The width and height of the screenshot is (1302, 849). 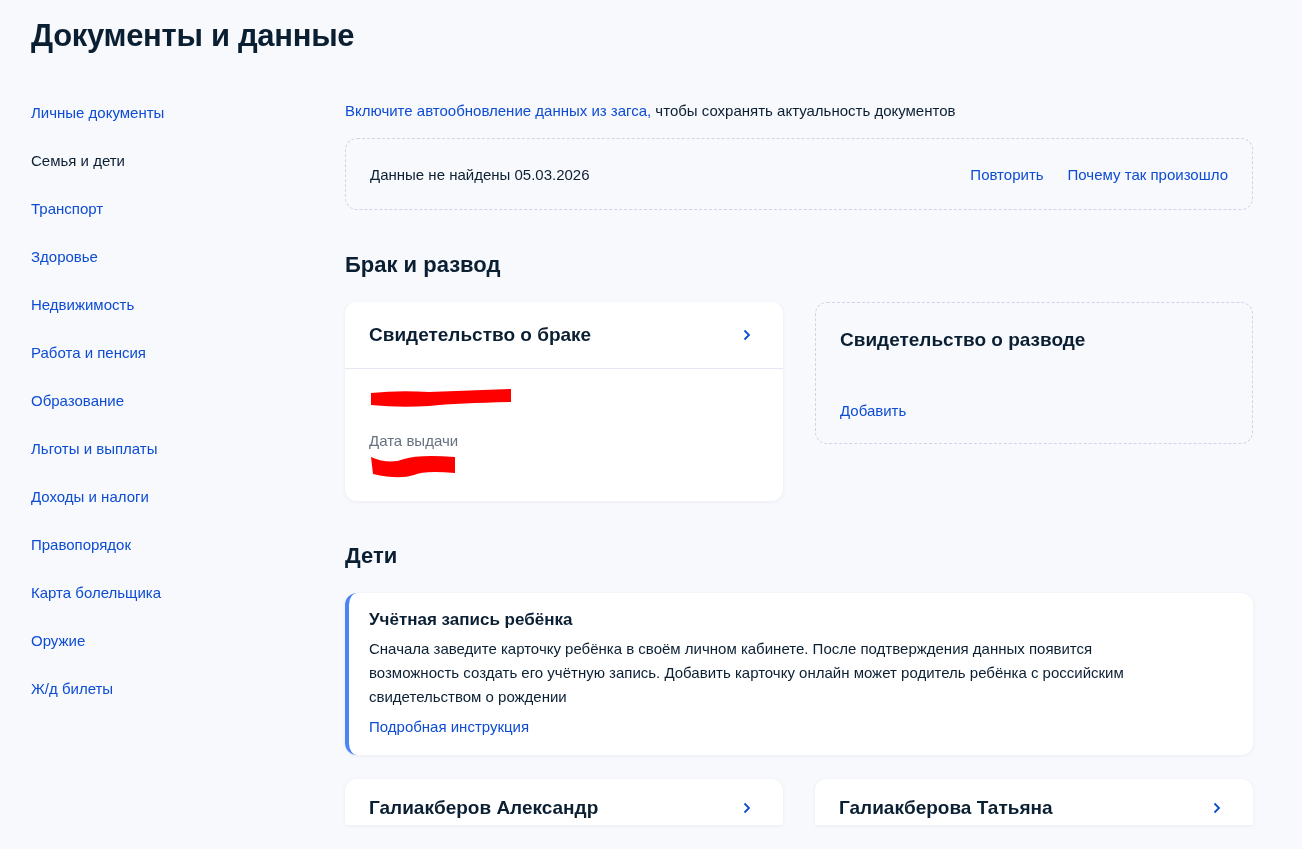 I want to click on status-action-link: Повторить, so click(x=1007, y=174).